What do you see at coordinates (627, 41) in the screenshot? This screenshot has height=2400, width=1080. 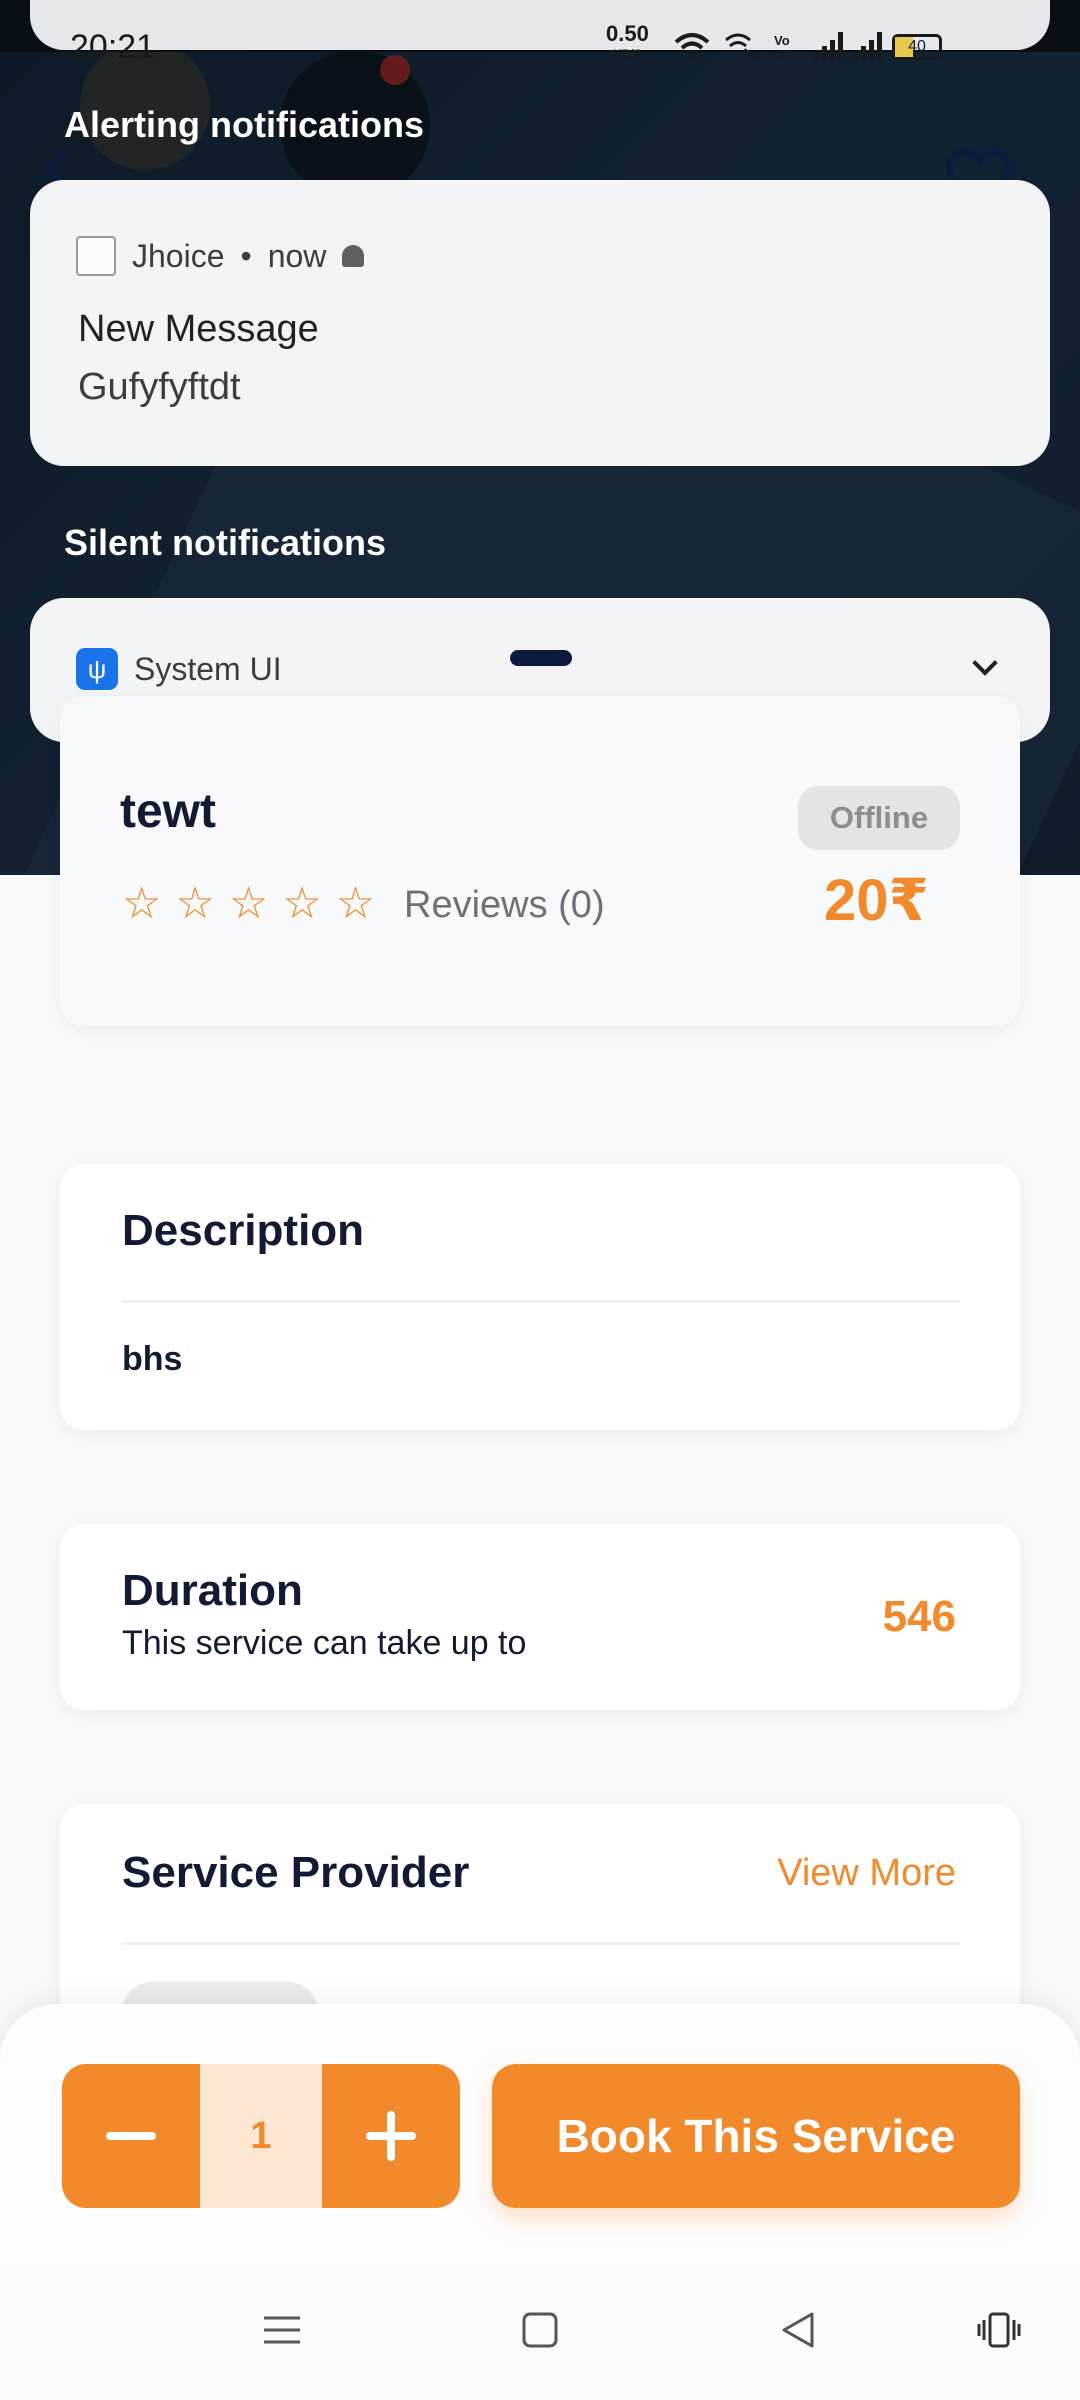 I see `network-speed: 0.50 KB/S` at bounding box center [627, 41].